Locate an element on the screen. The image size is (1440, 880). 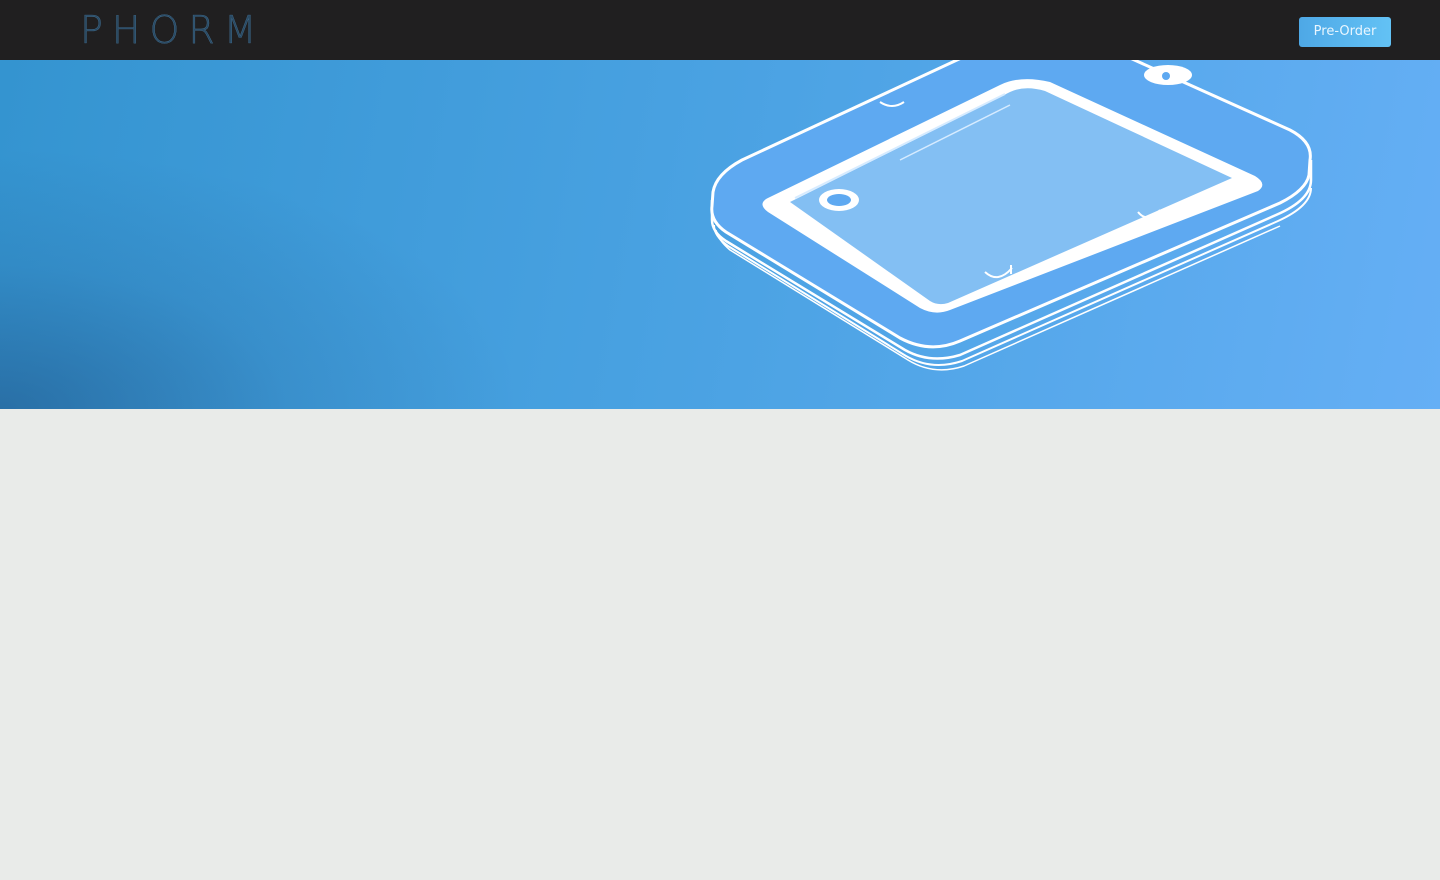
brand-logo: PHORM is located at coordinates (173, 30).